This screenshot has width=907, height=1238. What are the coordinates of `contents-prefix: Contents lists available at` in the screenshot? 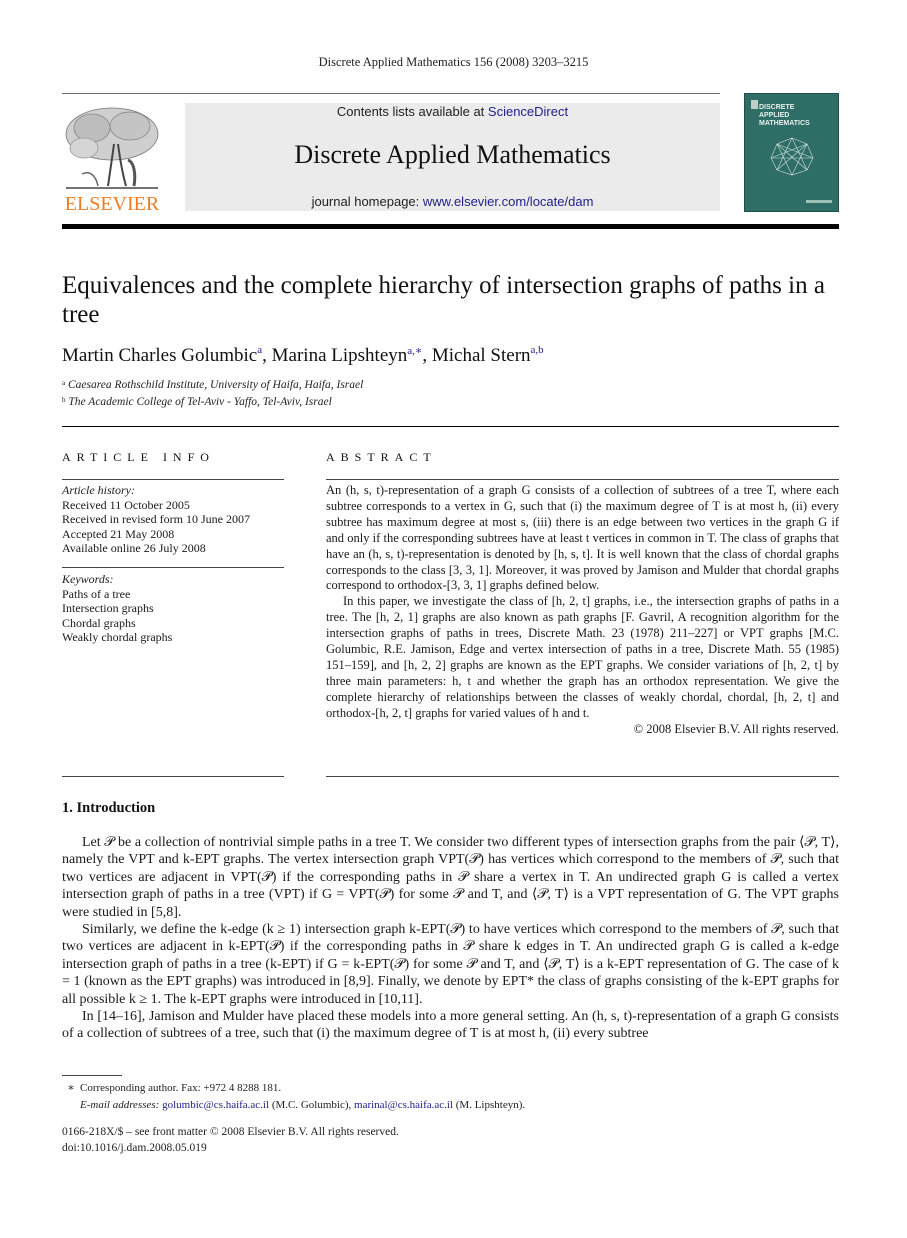 It's located at (412, 111).